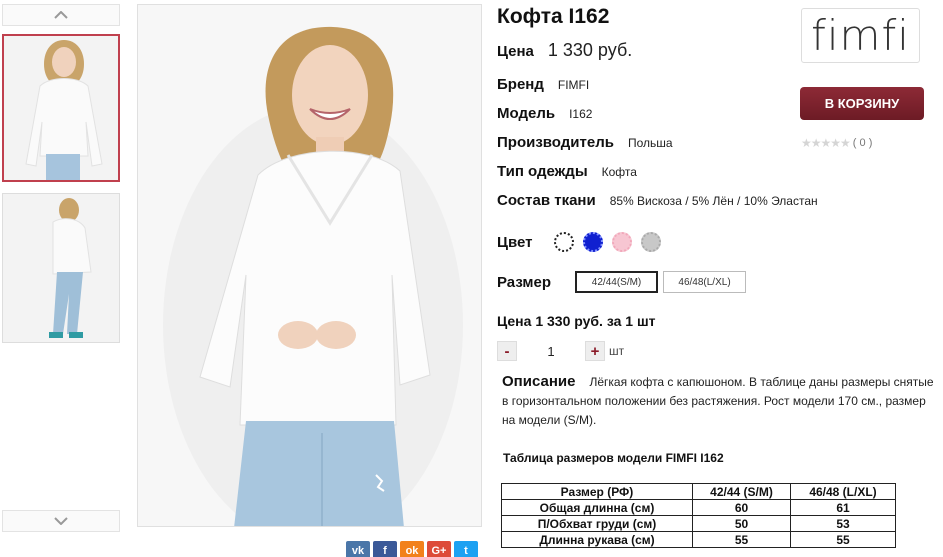 Image resolution: width=943 pixels, height=557 pixels. I want to click on table-header: 42/44 (S/M), so click(741, 491).